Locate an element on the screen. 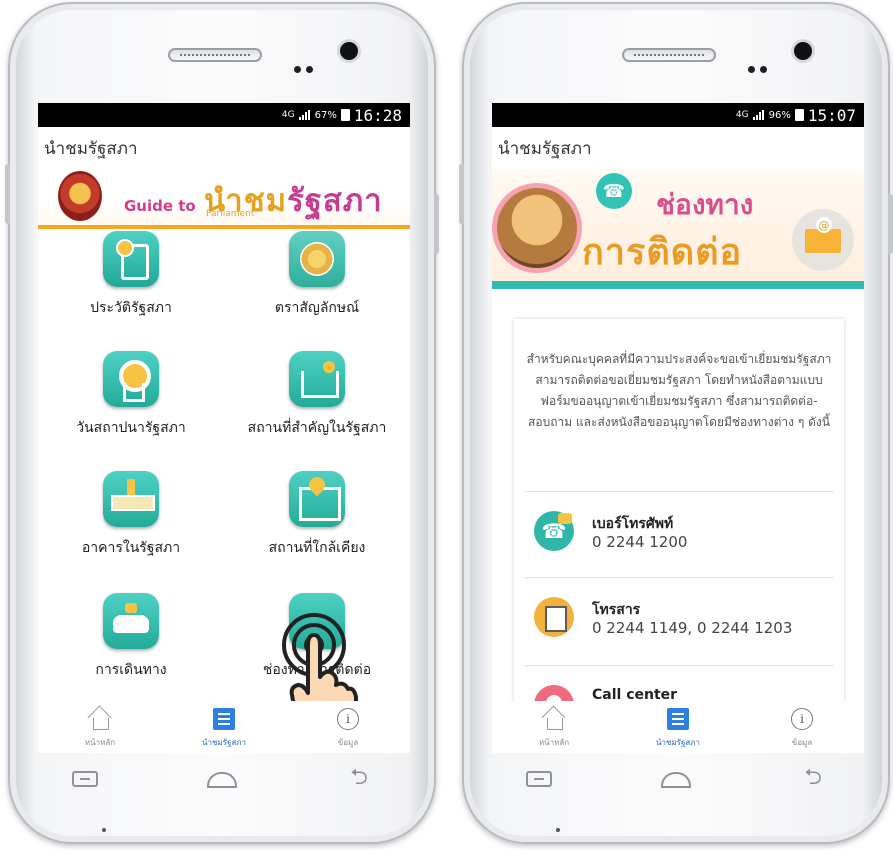  menu-item-founding-day: วันสถาปนารัฐสภา is located at coordinates (131, 395).